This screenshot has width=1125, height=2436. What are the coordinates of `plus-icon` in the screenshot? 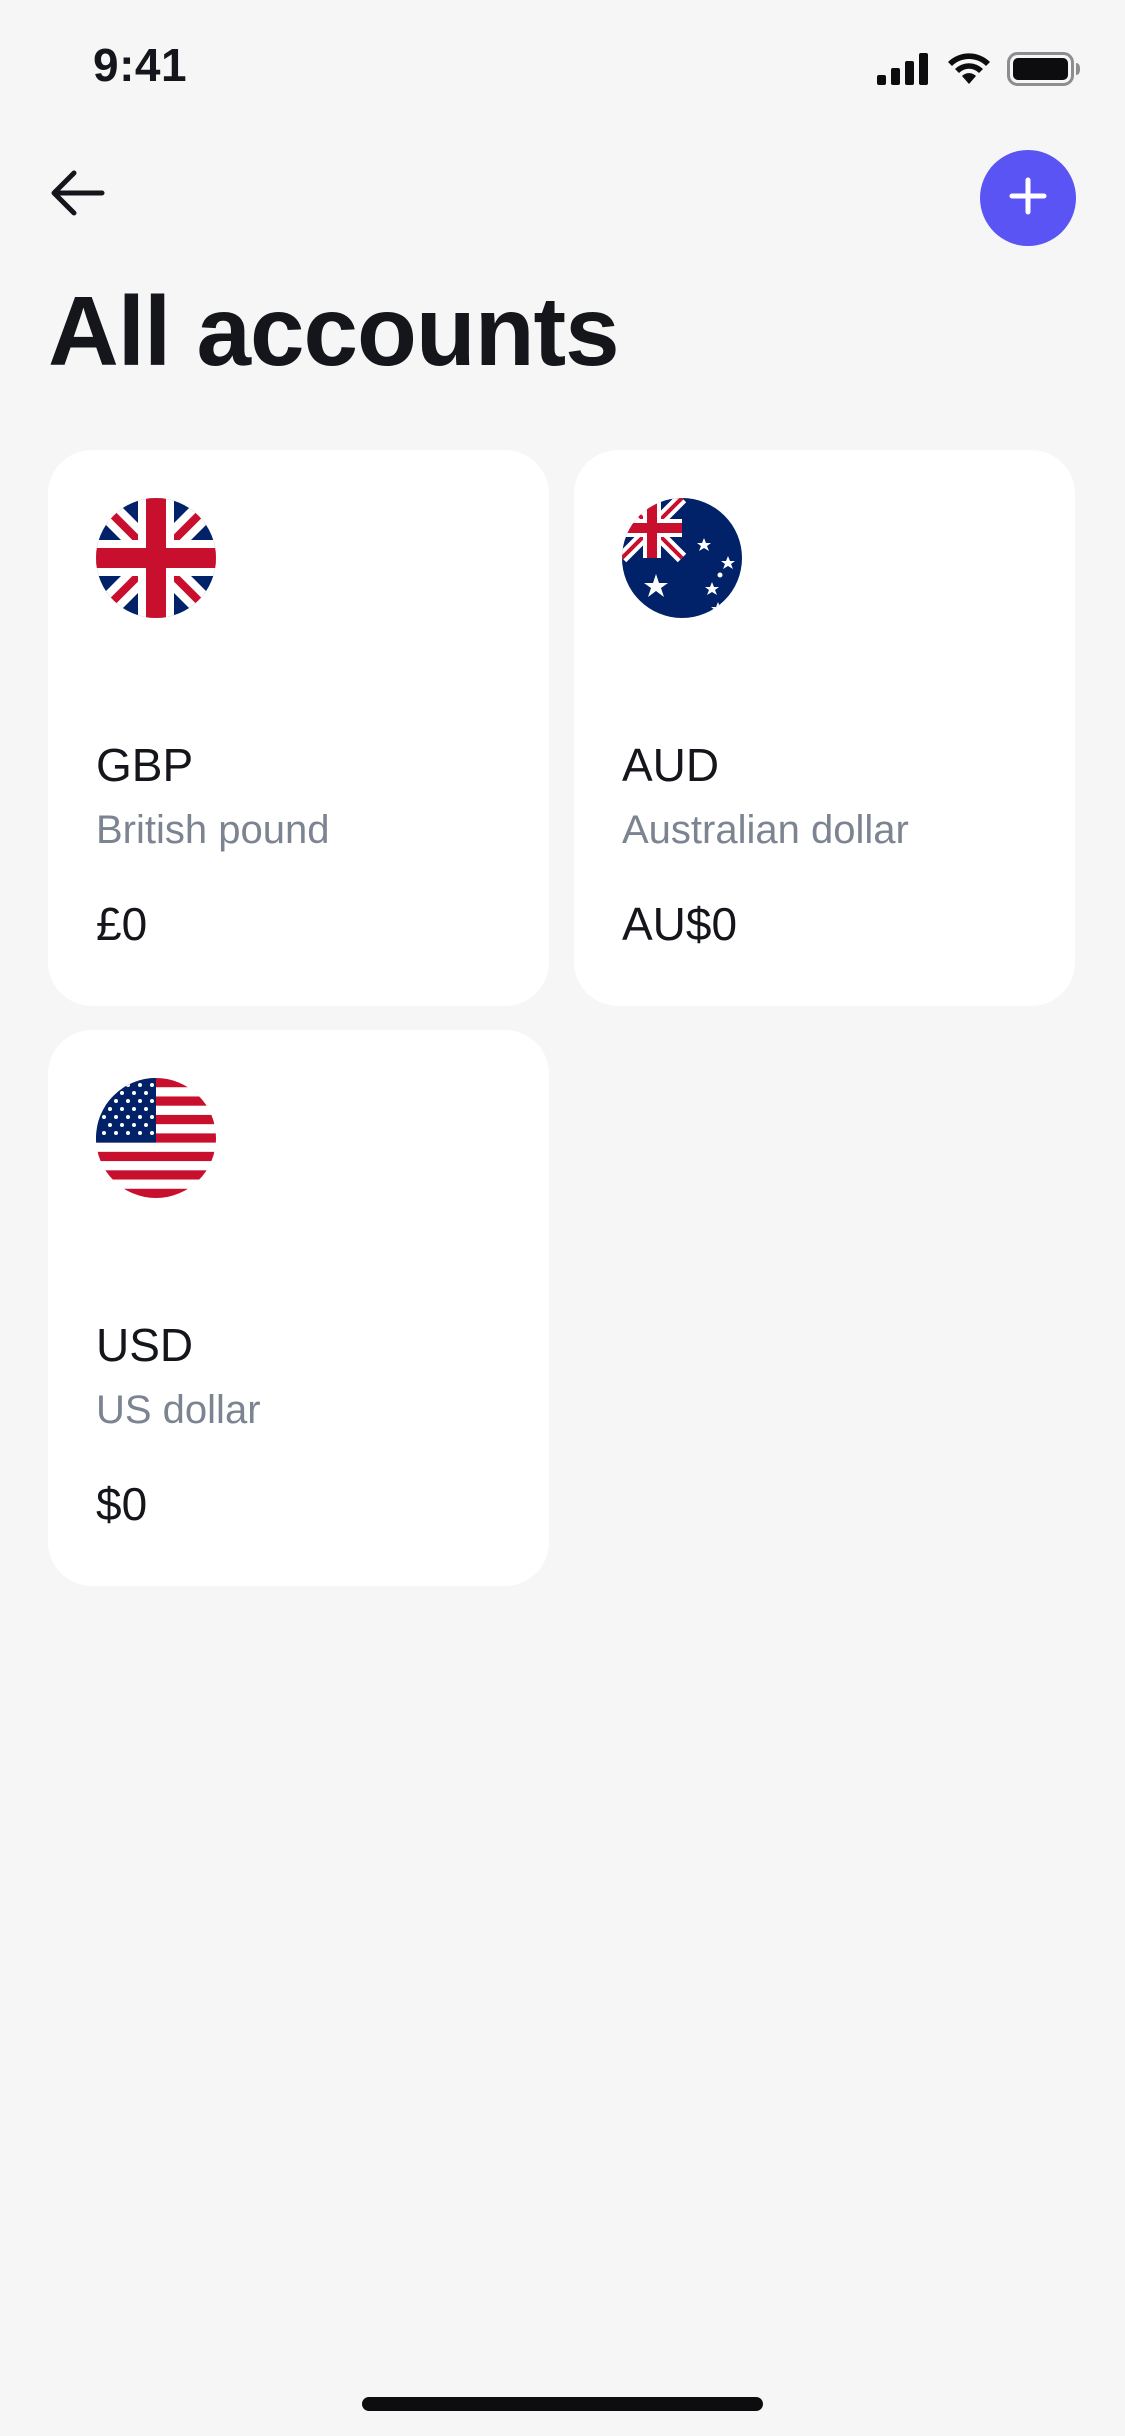 It's located at (1028, 198).